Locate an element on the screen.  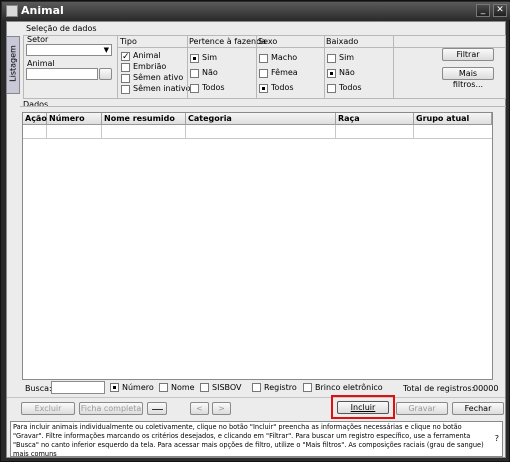
animal-lookup-button is located at coordinates (105, 74).